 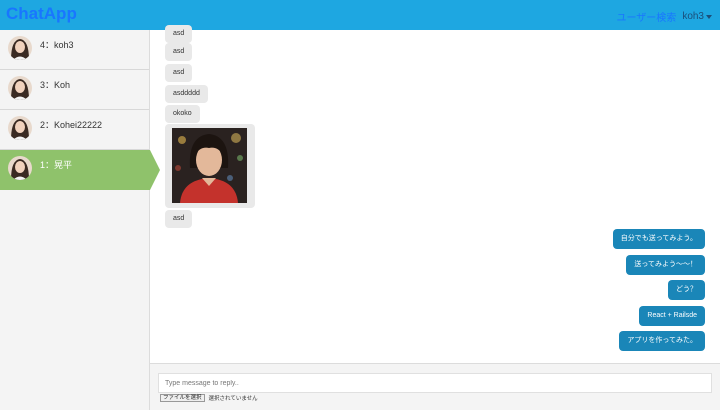 I want to click on user-list-item: 2：Kohei22222, so click(x=74, y=130).